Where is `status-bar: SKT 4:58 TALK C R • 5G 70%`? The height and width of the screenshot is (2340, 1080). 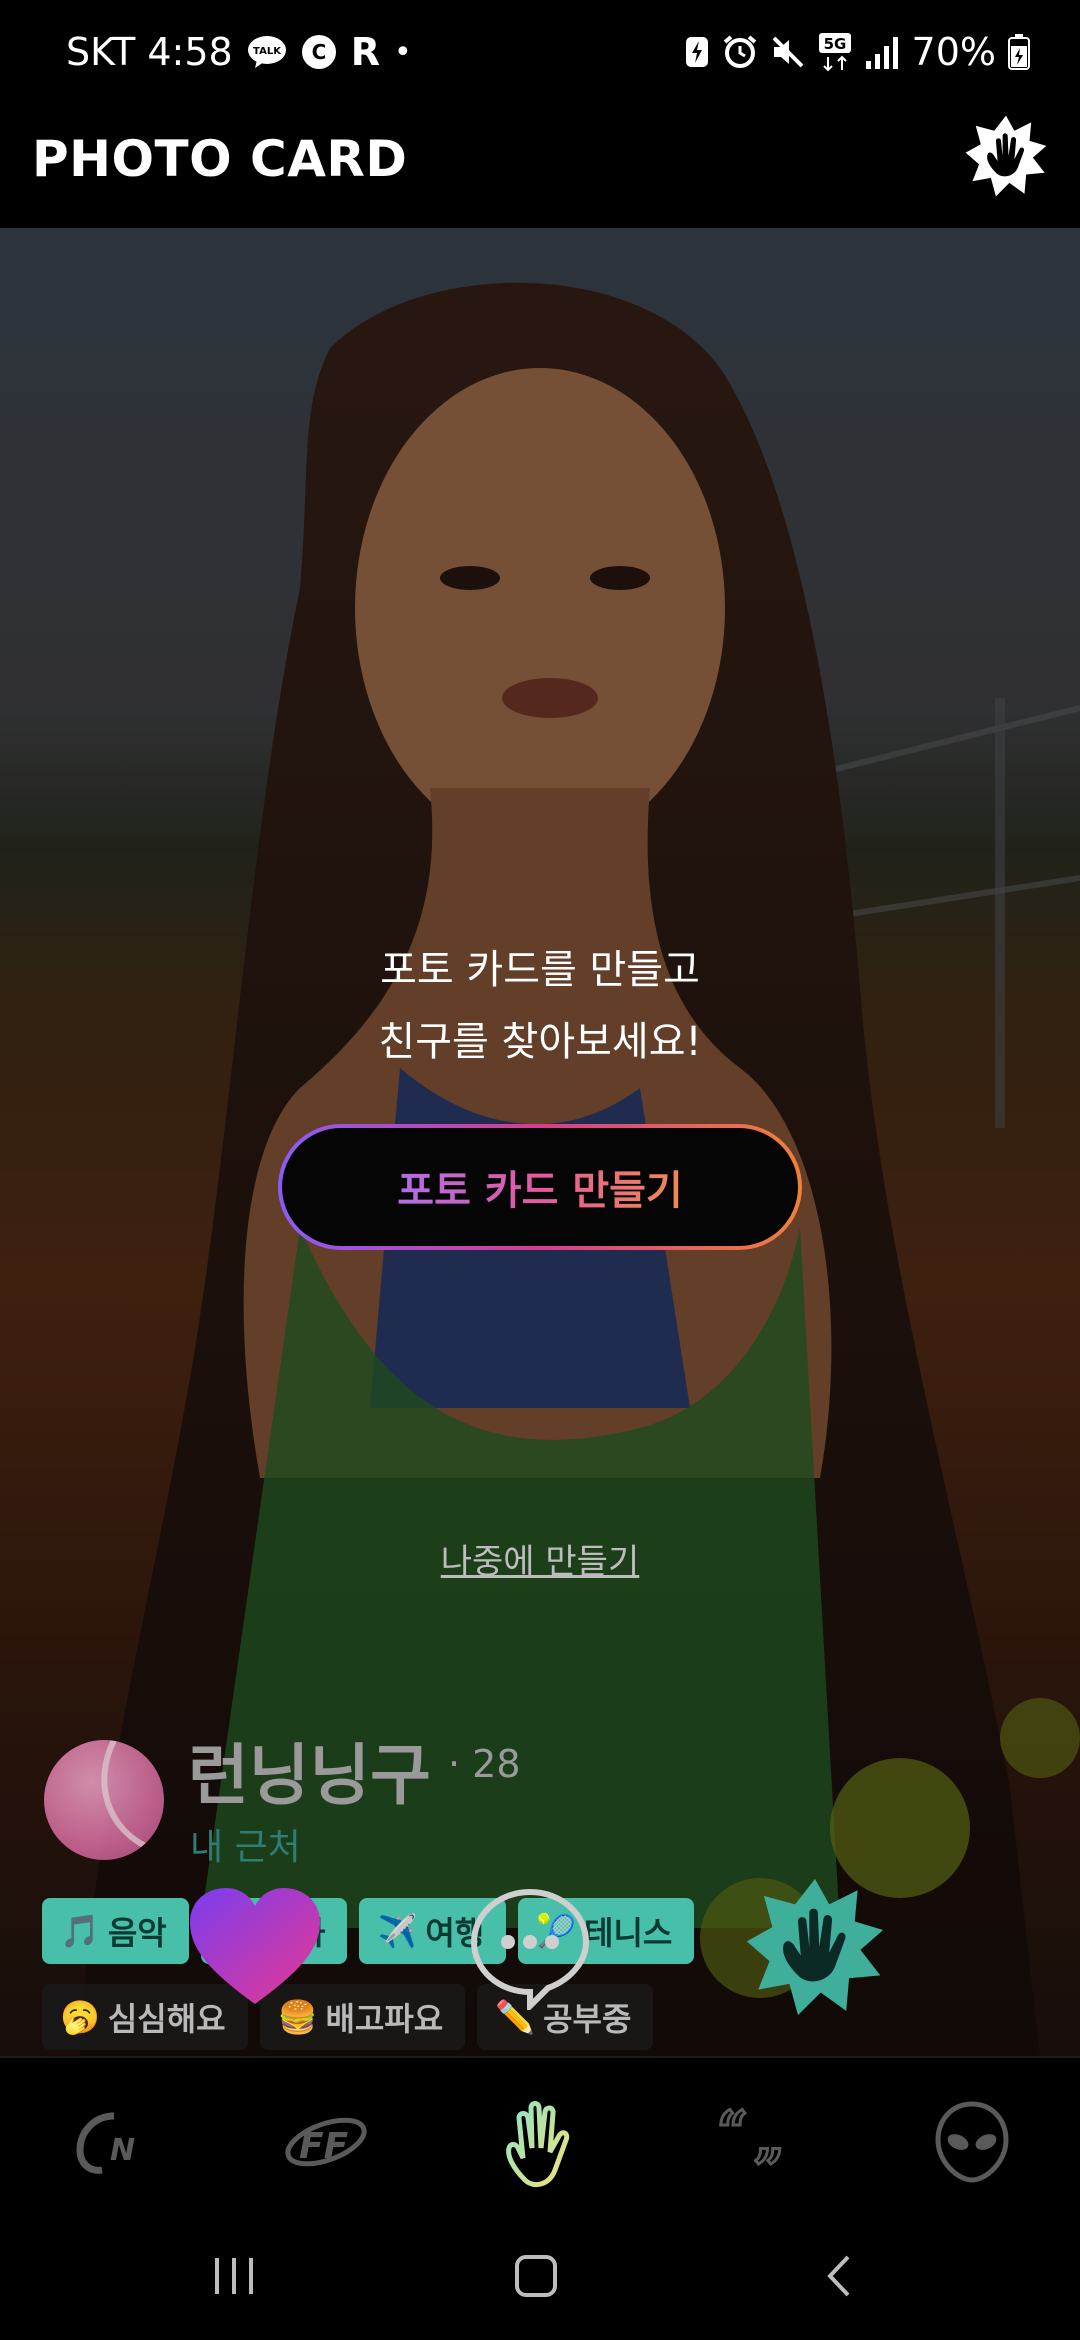
status-bar: SKT 4:58 TALK C R • 5G 70% is located at coordinates (540, 50).